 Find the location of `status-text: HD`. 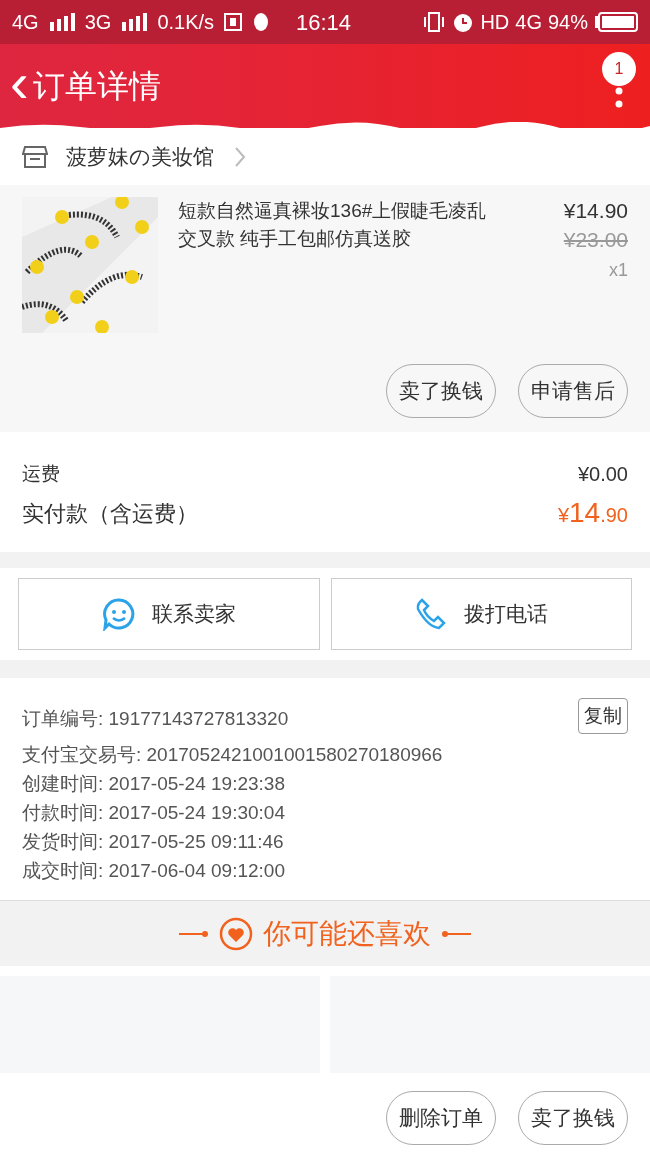

status-text: HD is located at coordinates (495, 22).